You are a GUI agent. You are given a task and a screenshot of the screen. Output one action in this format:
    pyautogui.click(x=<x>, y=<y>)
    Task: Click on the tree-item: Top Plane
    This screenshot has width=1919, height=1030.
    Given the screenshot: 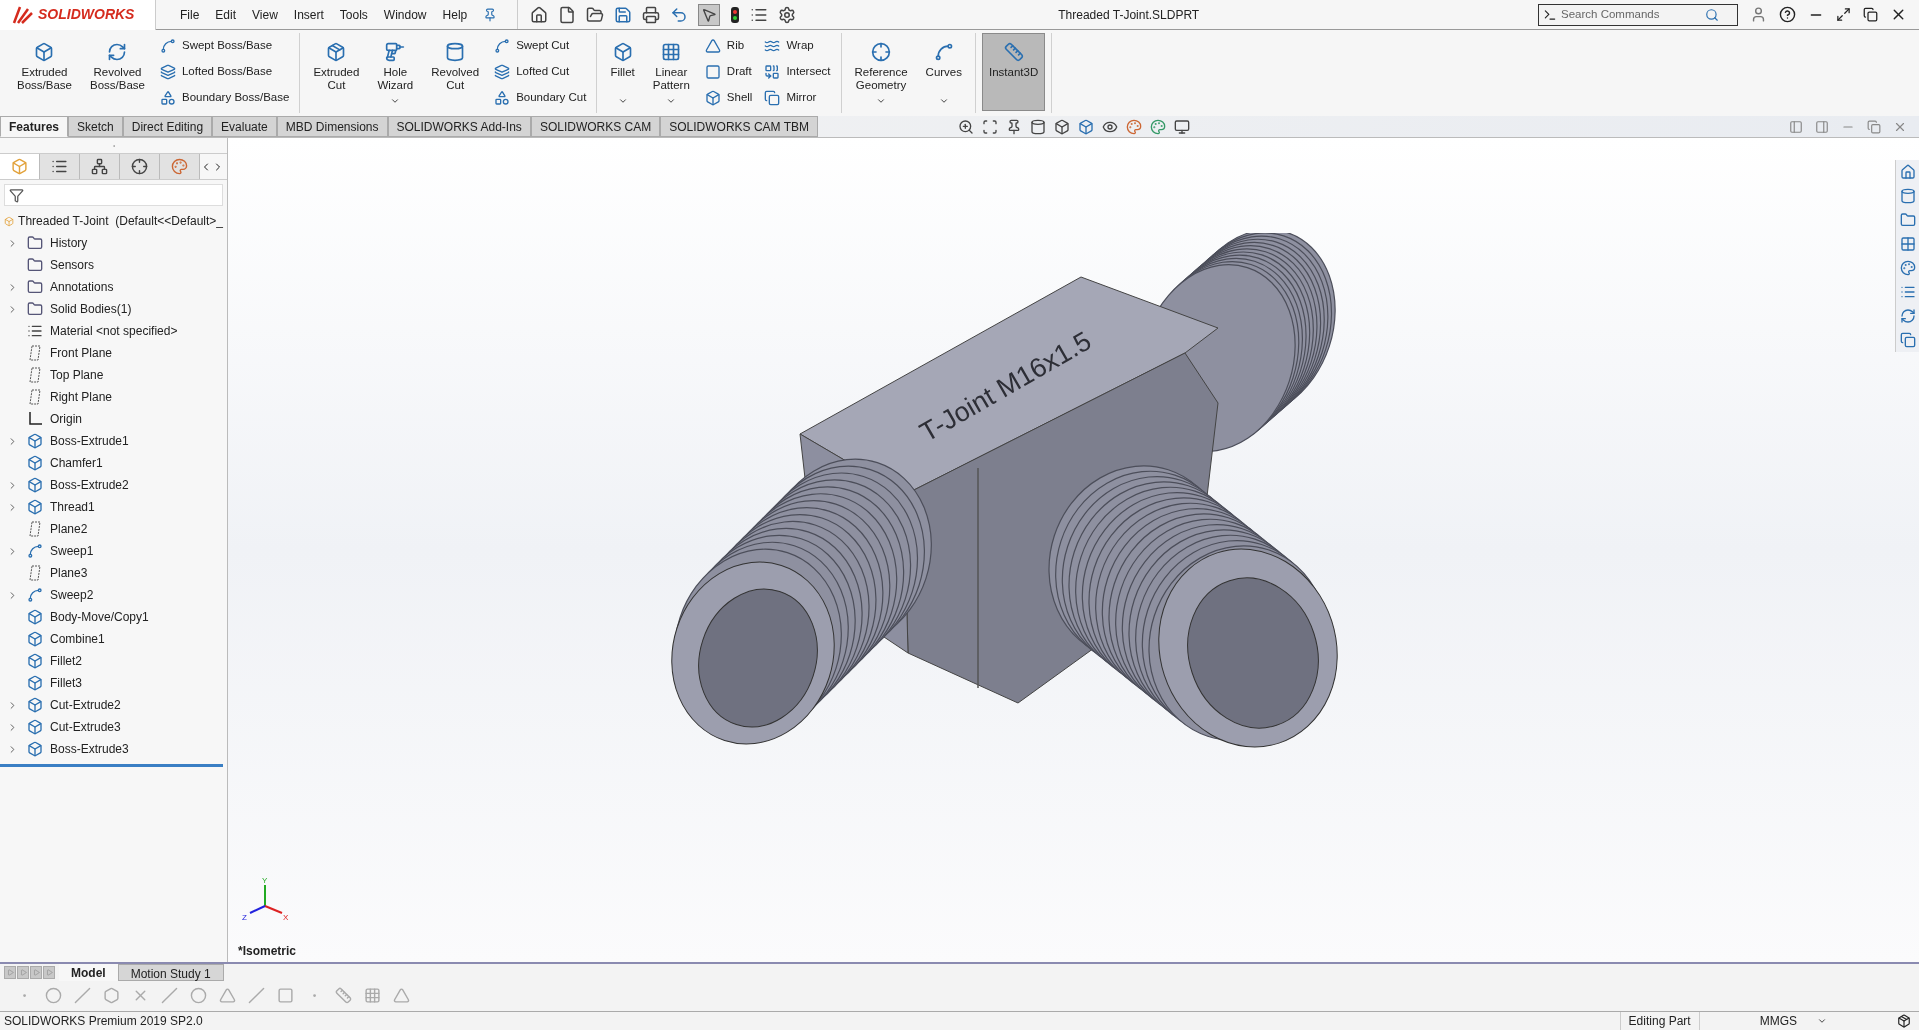 What is the action you would take?
    pyautogui.click(x=113, y=375)
    